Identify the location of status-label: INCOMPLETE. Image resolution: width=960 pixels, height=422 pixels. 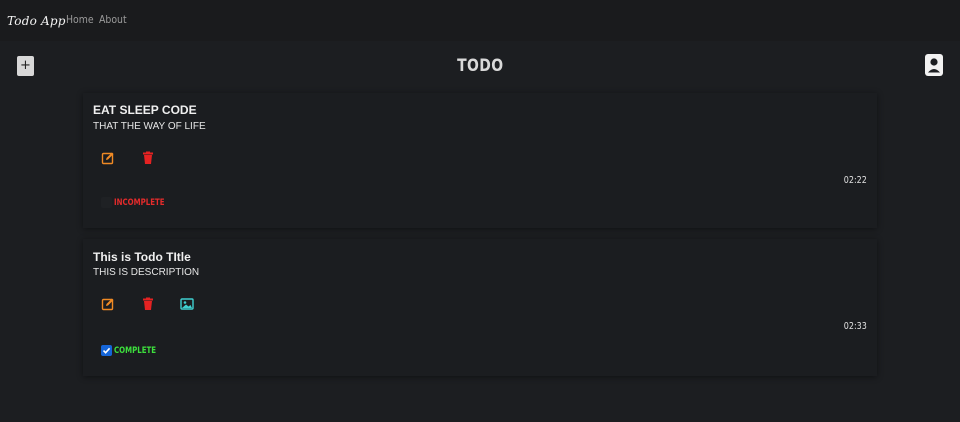
(139, 202).